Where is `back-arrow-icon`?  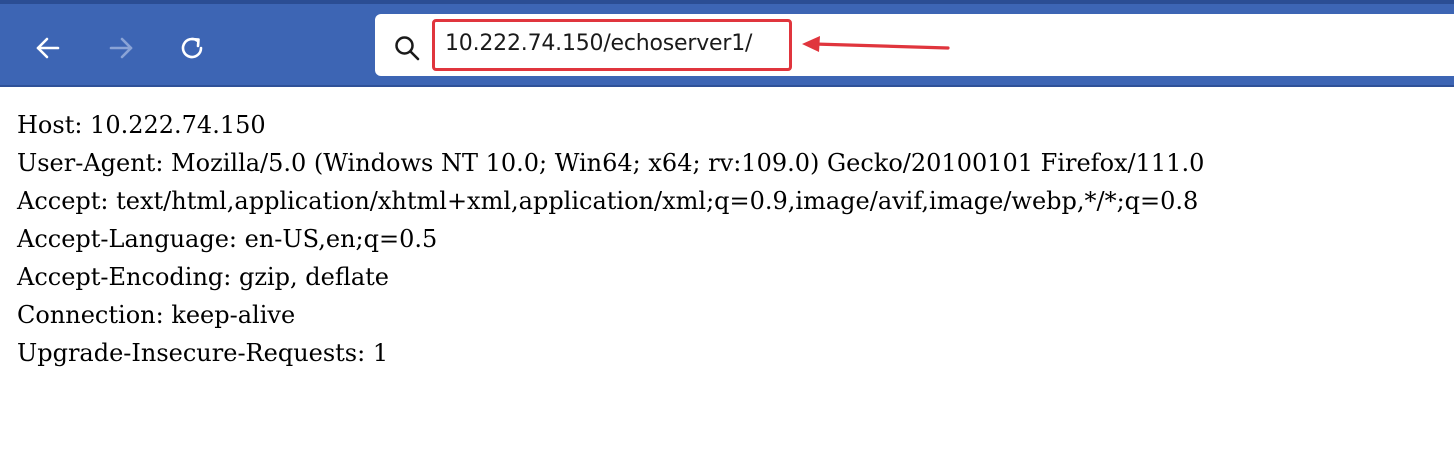
back-arrow-icon is located at coordinates (48, 48).